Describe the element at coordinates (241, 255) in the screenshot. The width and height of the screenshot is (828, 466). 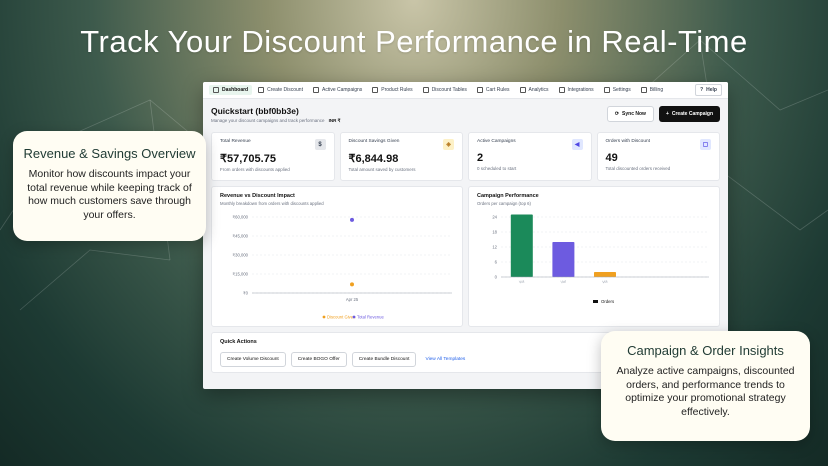
I see `y-tick-label: ₹30,000` at that location.